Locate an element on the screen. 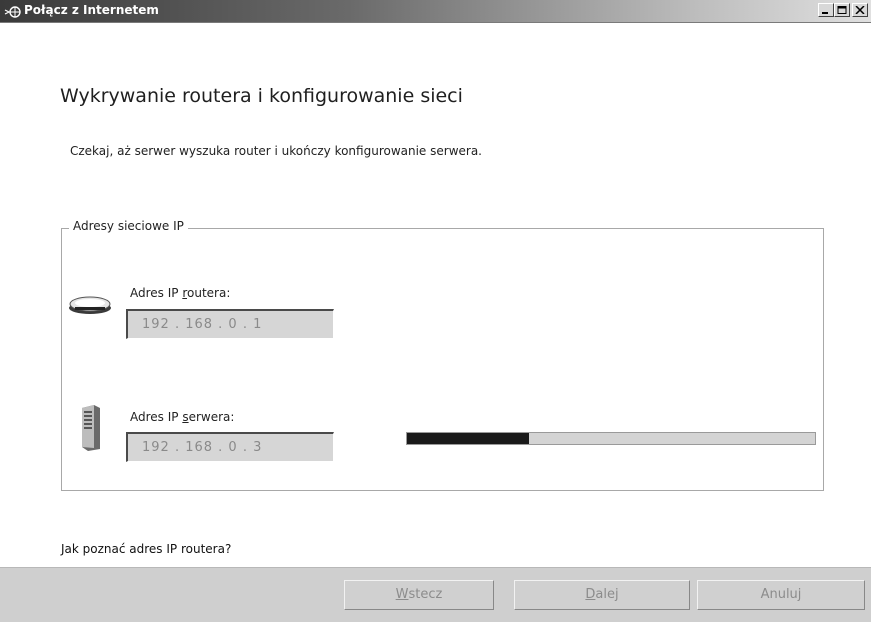 This screenshot has width=871, height=622. minimize-button is located at coordinates (826, 10).